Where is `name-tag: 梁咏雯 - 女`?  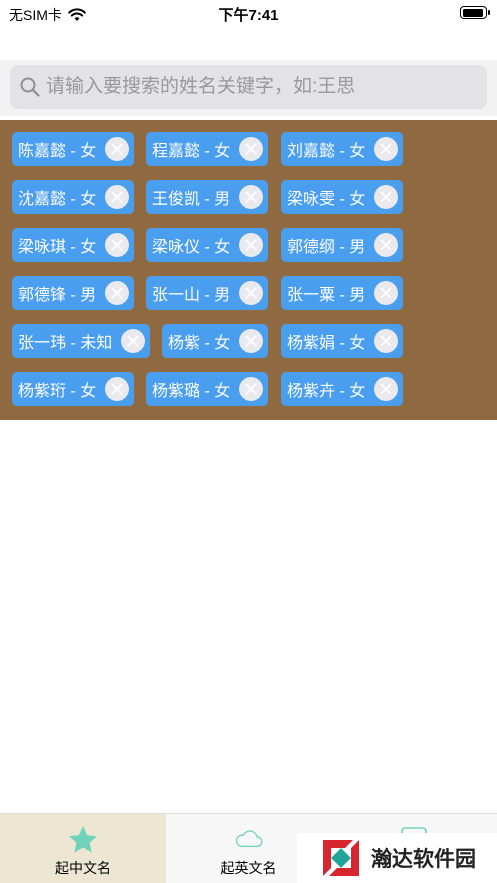
name-tag: 梁咏雯 - 女 is located at coordinates (342, 197).